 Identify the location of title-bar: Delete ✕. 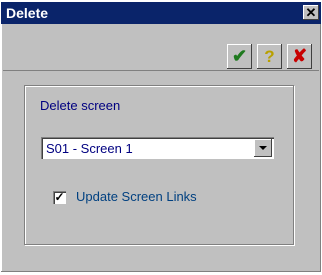
(161, 13).